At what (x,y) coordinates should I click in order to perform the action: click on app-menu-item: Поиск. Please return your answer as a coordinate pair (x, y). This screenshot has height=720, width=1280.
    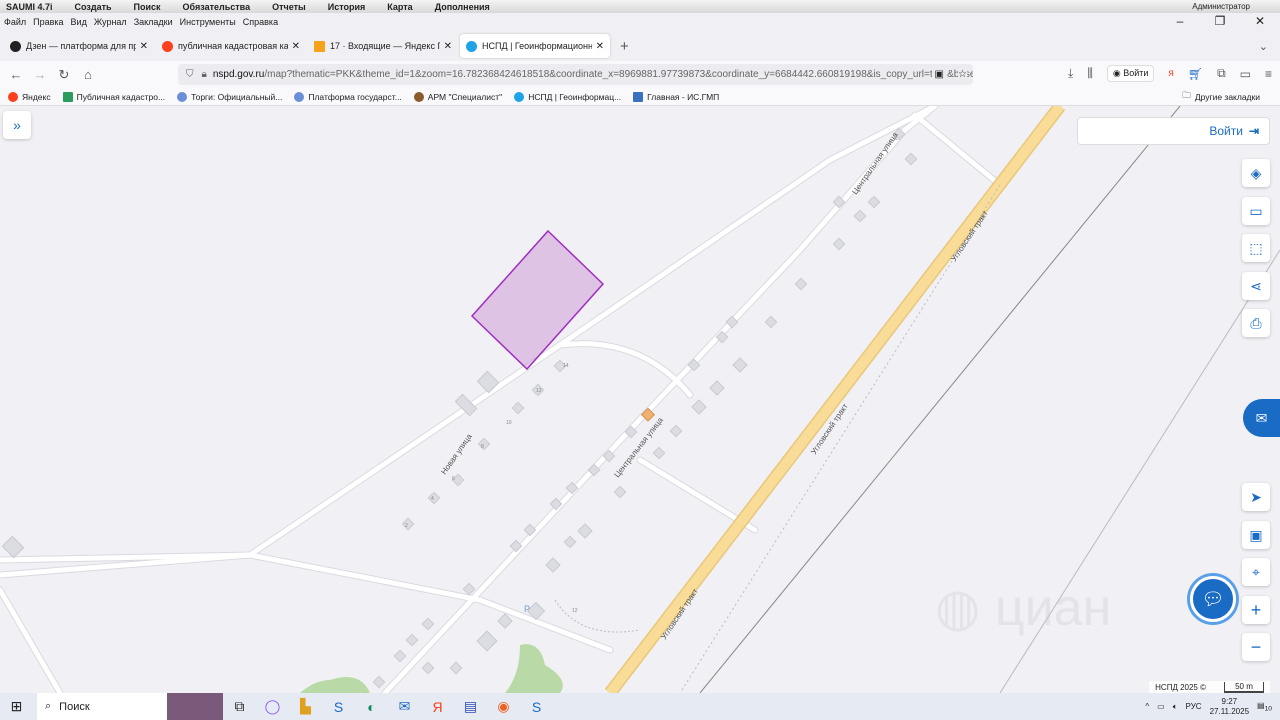
    Looking at the image, I should click on (147, 7).